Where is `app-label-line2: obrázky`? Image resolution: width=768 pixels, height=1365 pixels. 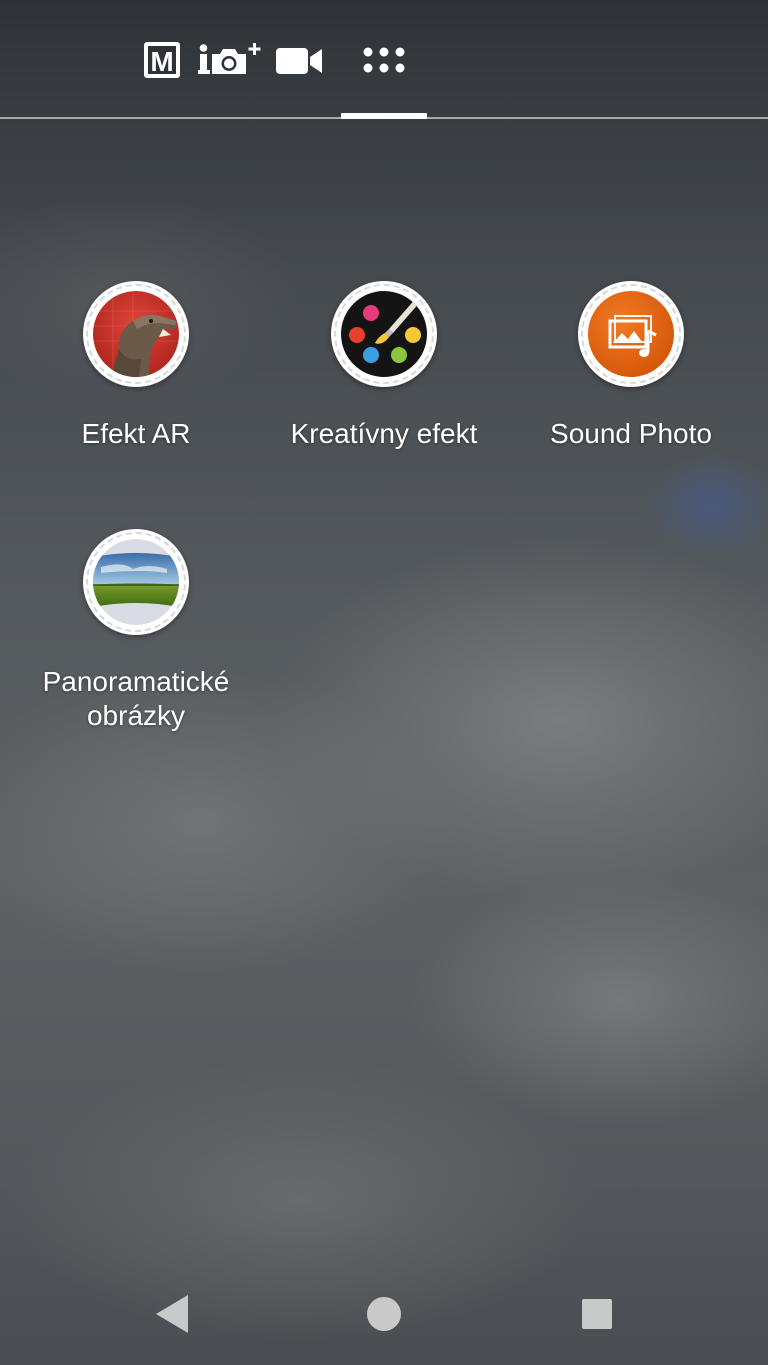
app-label-line2: obrázky is located at coordinates (136, 715).